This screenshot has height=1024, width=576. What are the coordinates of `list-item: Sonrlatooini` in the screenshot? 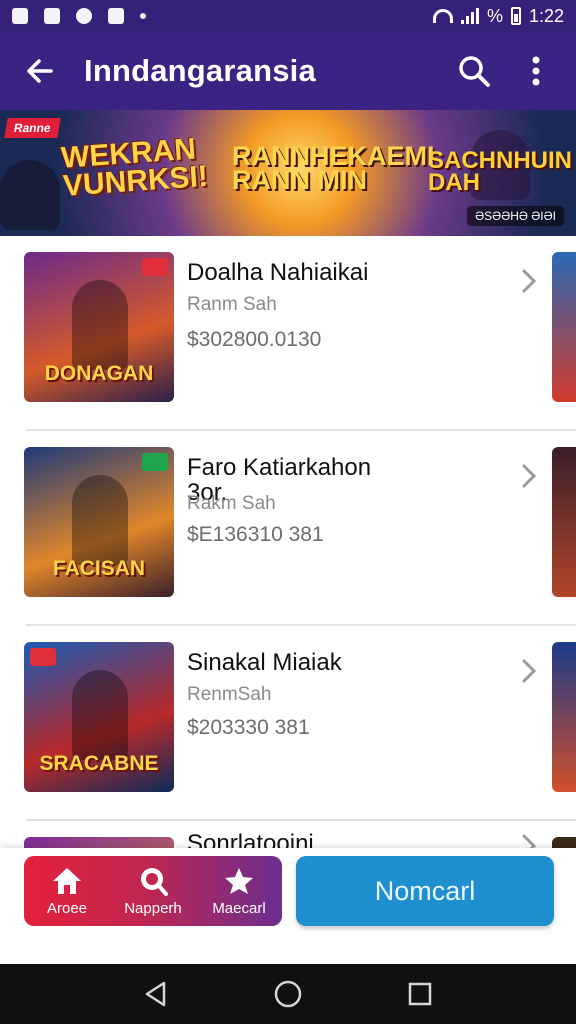 It's located at (288, 834).